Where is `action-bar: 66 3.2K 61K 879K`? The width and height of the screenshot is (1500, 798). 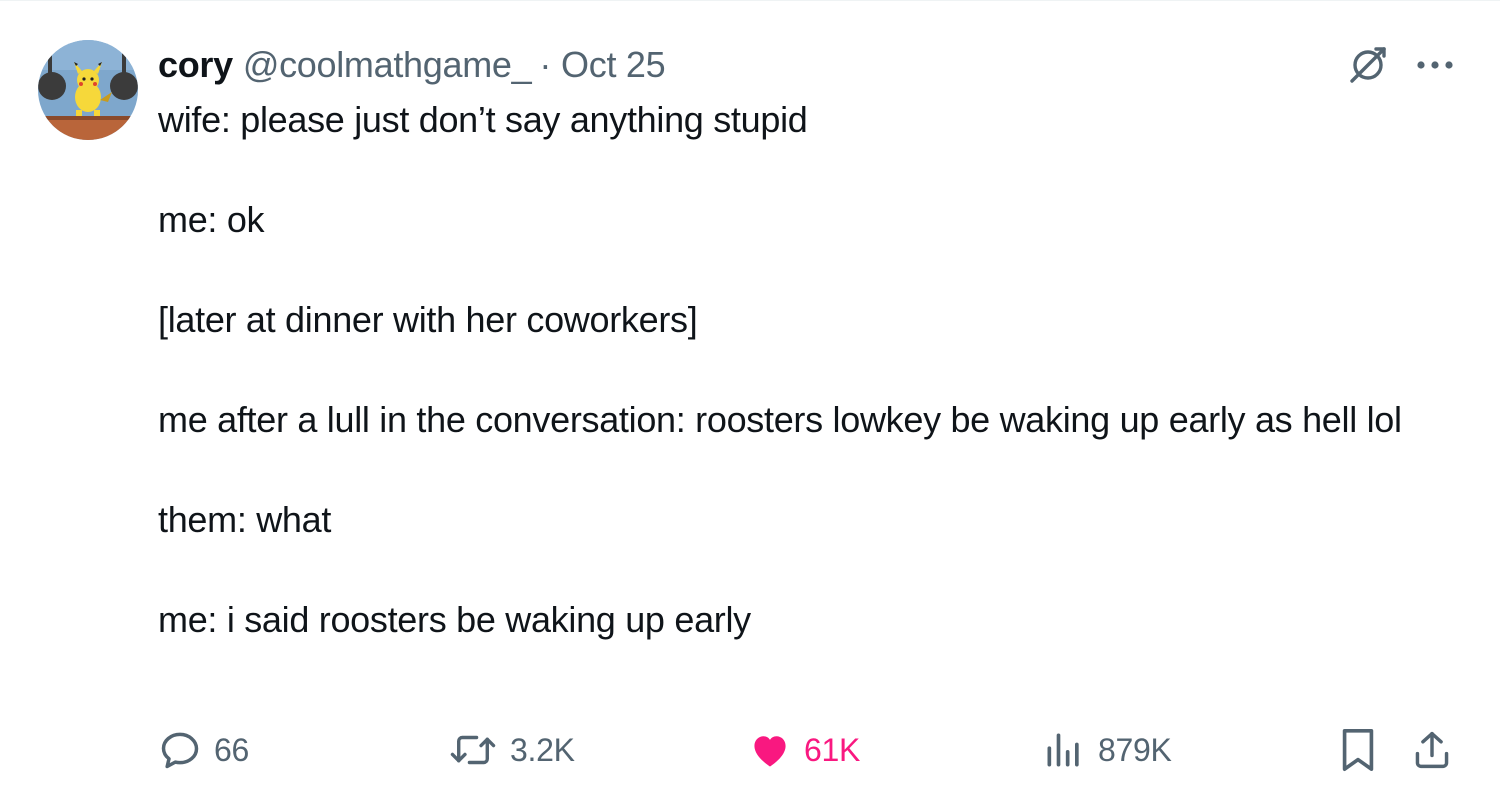 action-bar: 66 3.2K 61K 879K is located at coordinates (806, 750).